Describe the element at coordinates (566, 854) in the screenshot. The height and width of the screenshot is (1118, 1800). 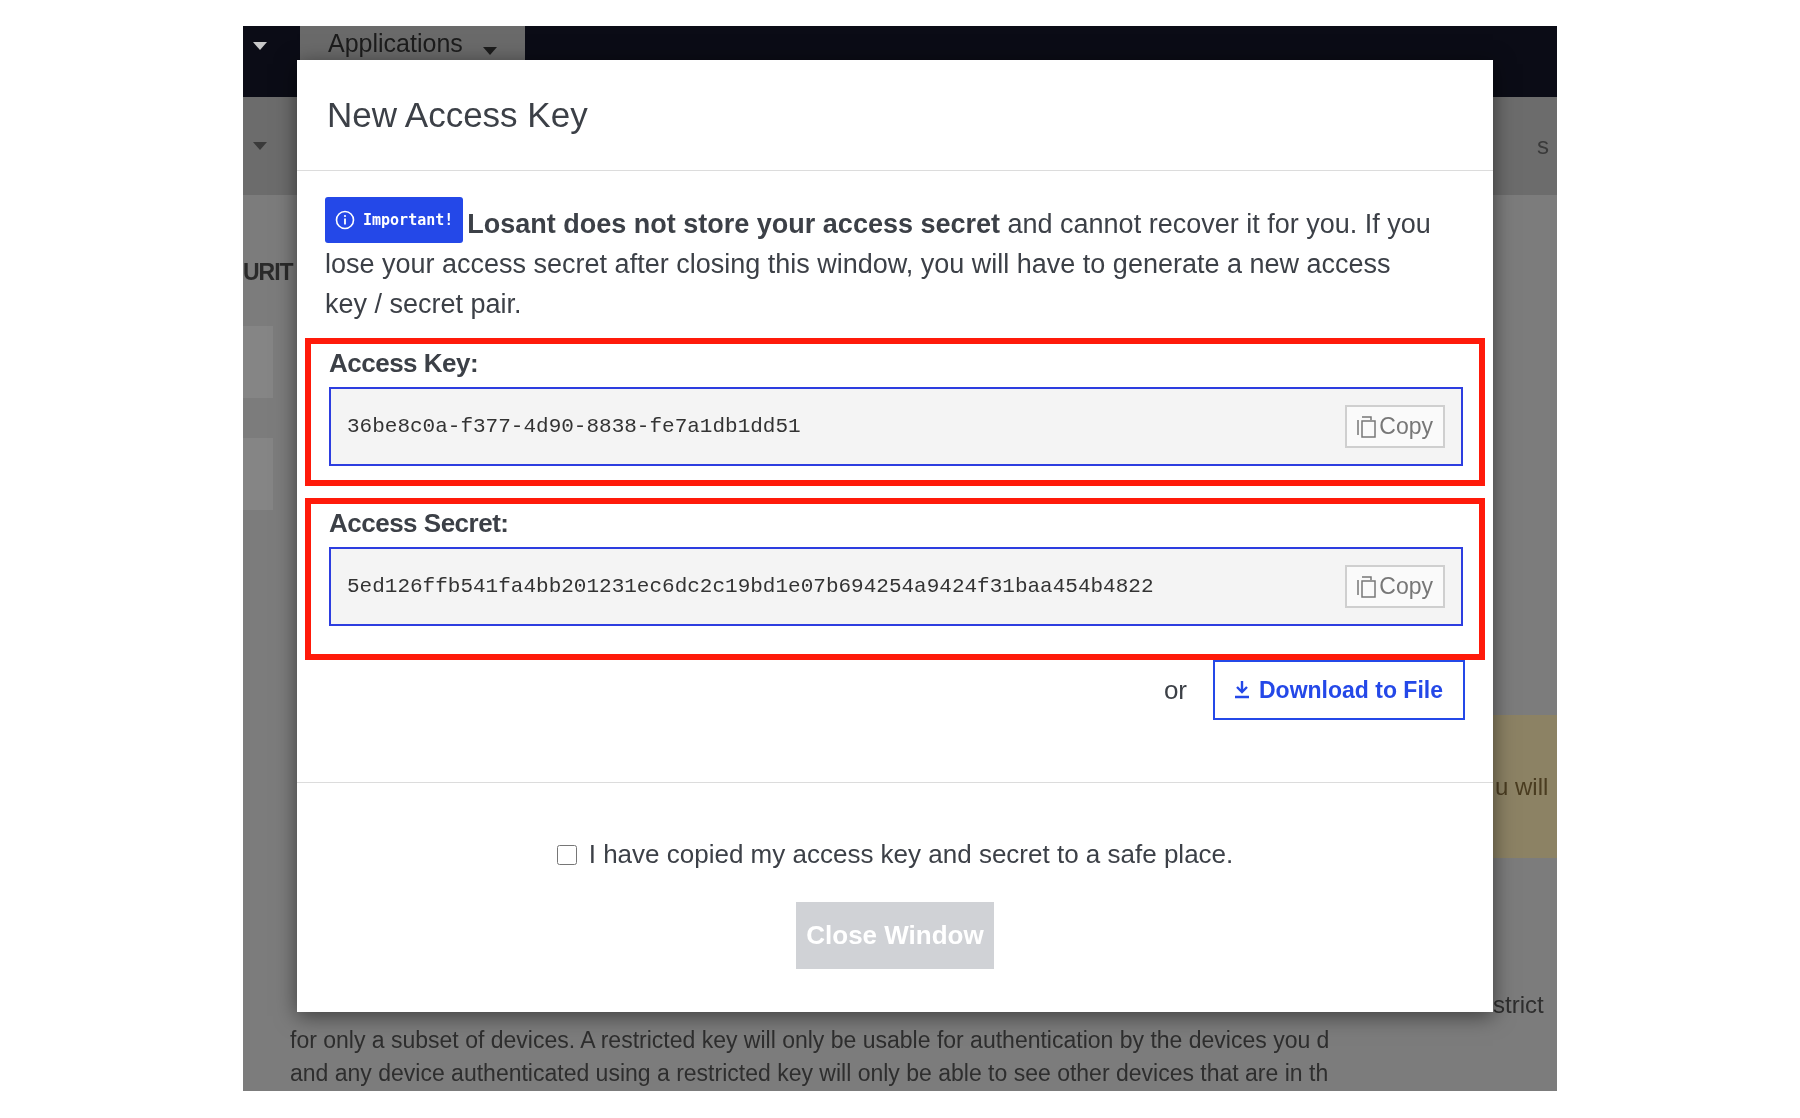
I see `confirm-checkbox` at that location.